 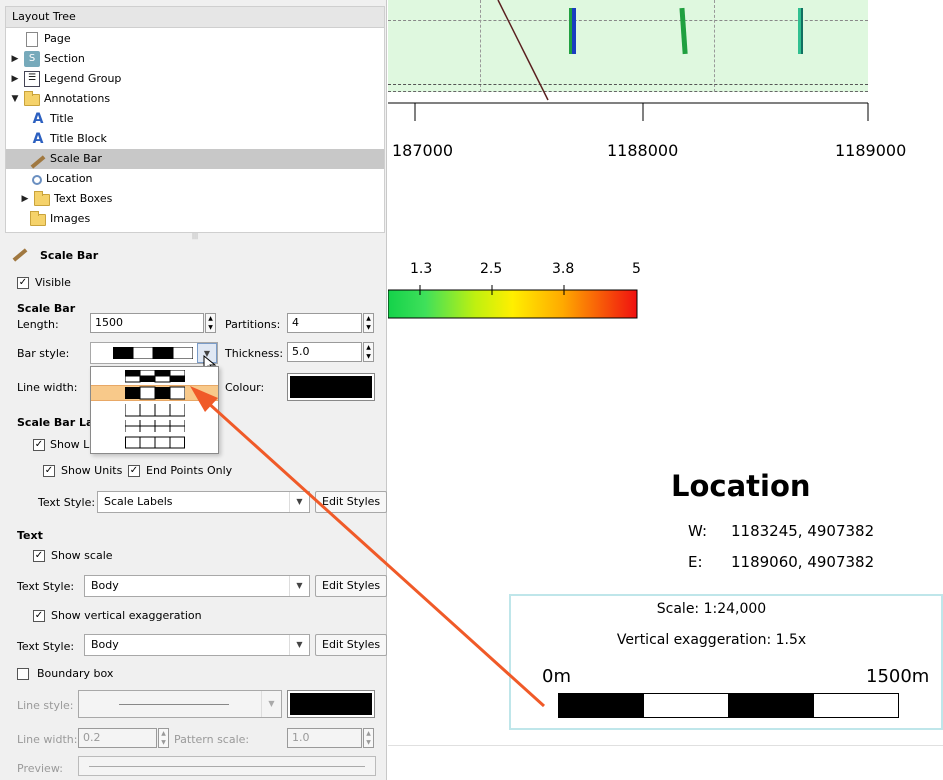 What do you see at coordinates (324, 738) in the screenshot?
I see `pattern-scale-input: 1.0` at bounding box center [324, 738].